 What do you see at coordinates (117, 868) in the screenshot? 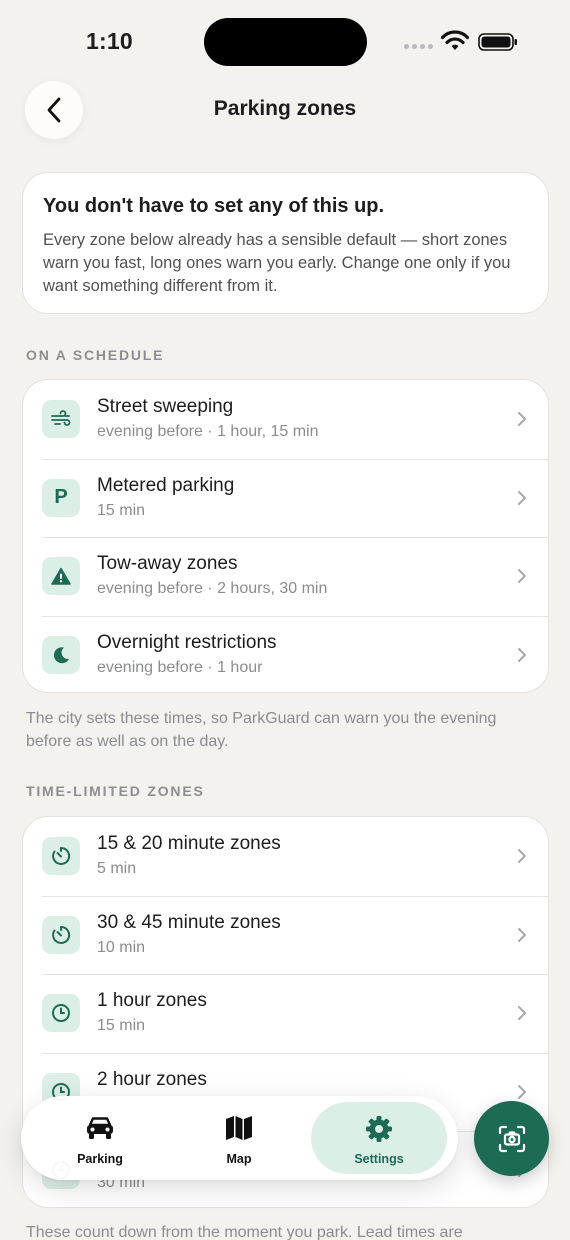
I see `row-subtitle: 5 min` at bounding box center [117, 868].